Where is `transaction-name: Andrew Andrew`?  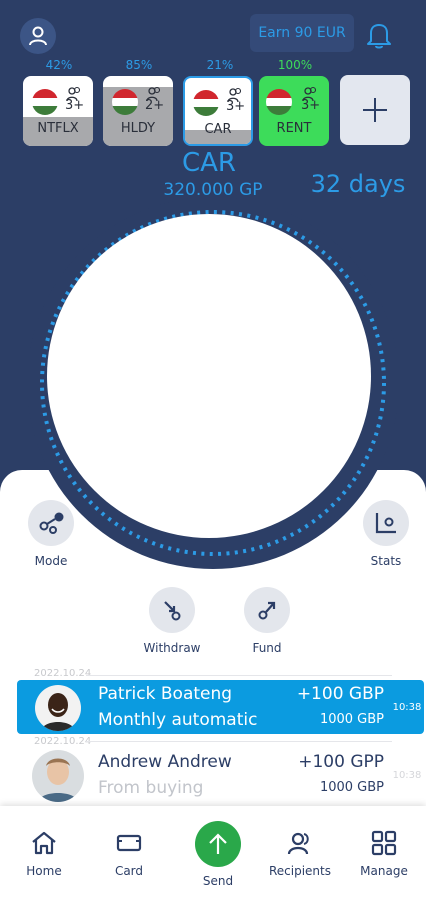
transaction-name: Andrew Andrew is located at coordinates (165, 762).